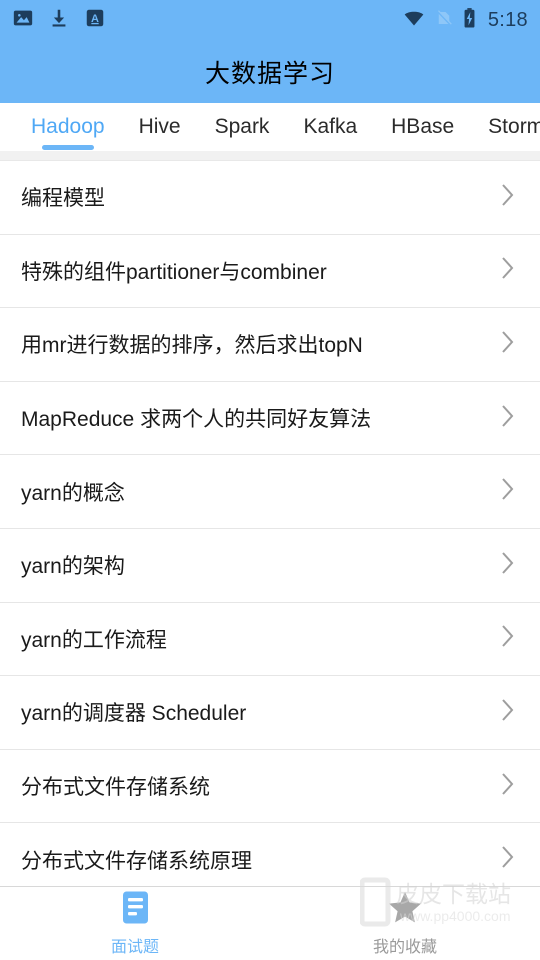  I want to click on nav-item-my-favorites: 我的收藏, so click(405, 923).